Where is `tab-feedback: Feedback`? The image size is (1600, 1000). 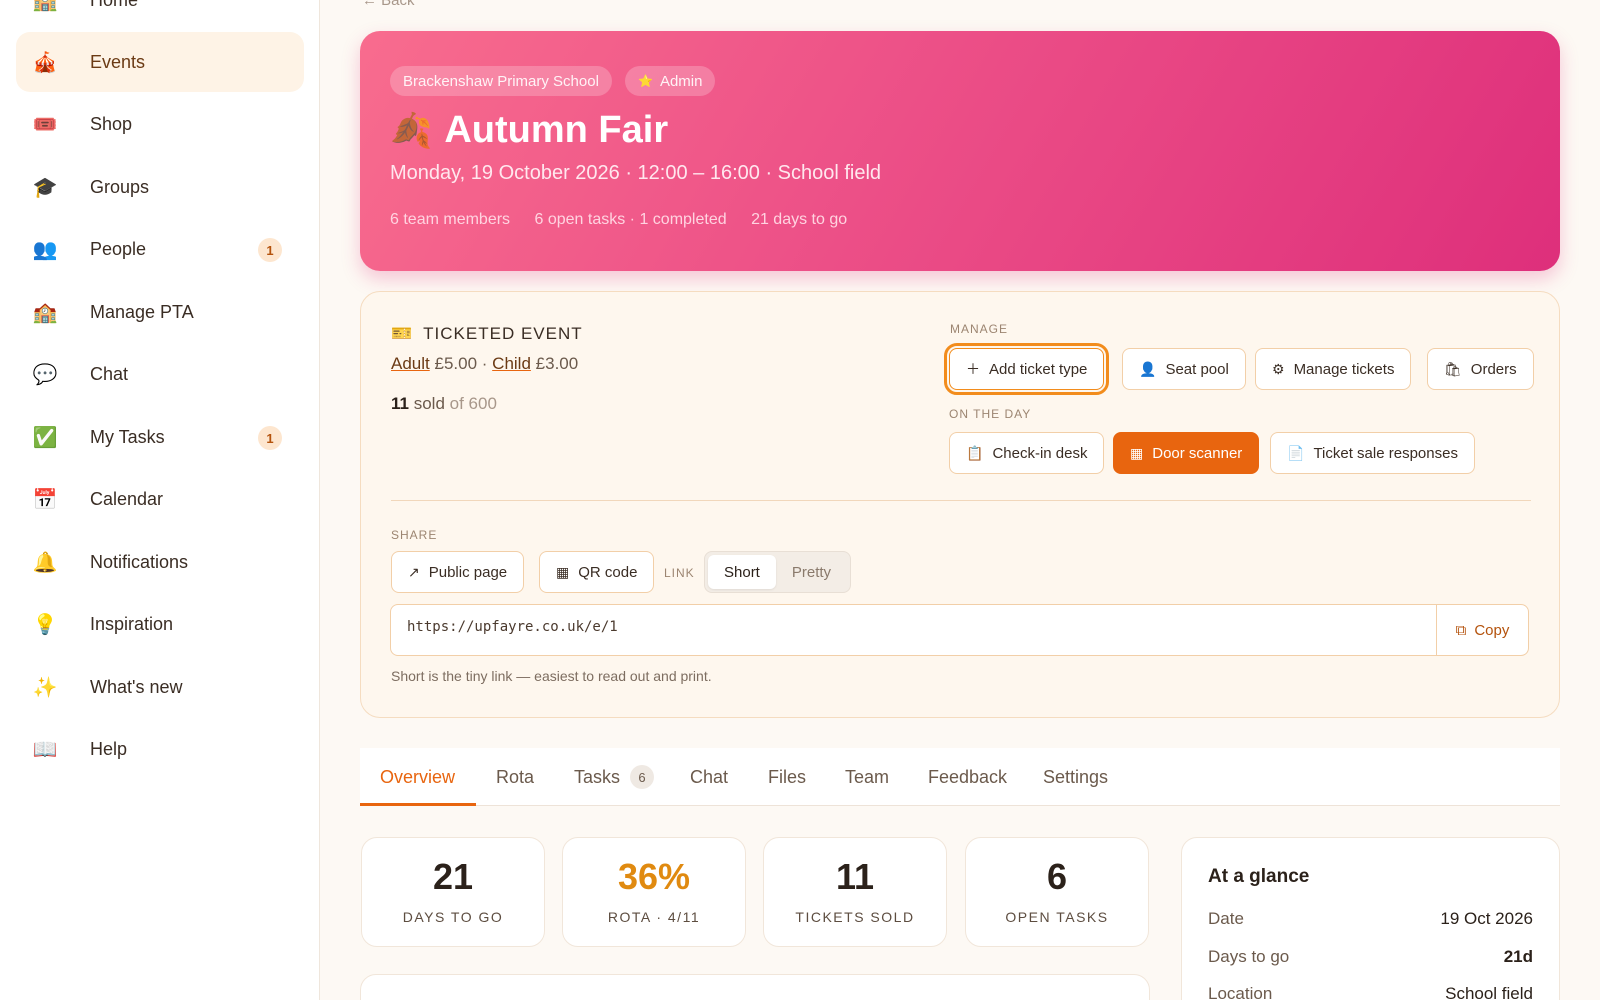
tab-feedback: Feedback is located at coordinates (967, 777).